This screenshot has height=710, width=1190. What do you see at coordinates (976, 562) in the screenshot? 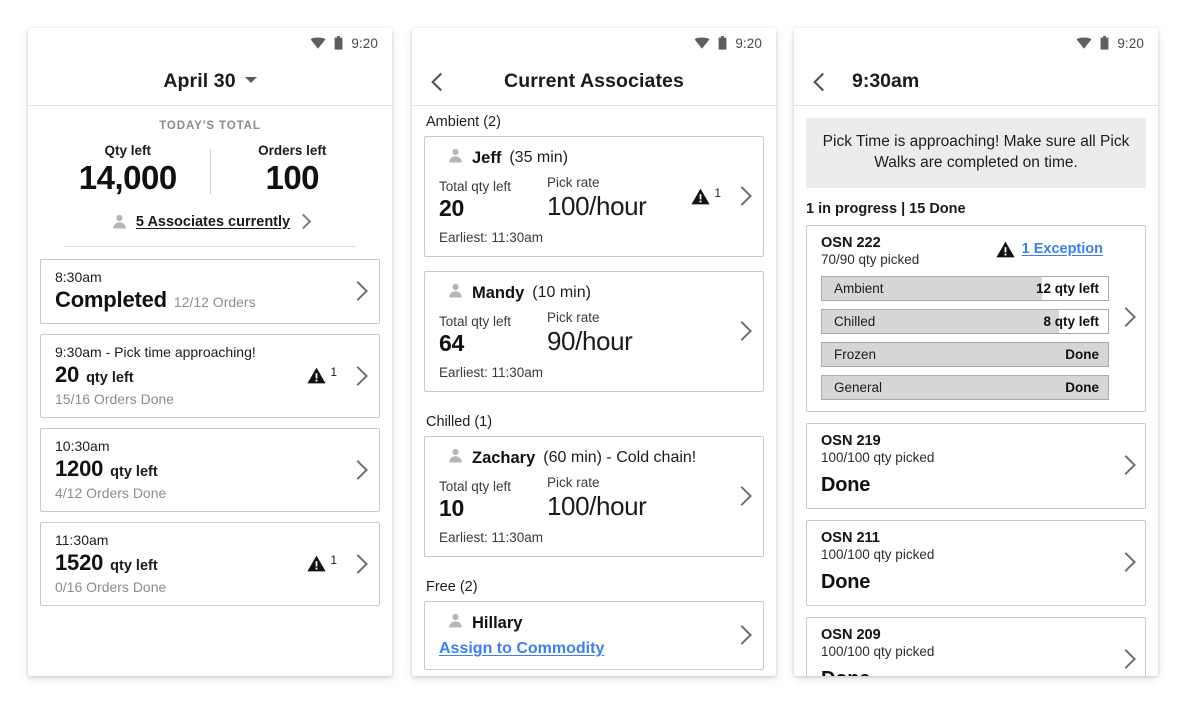
I see `order-card: OSN 211 100/100 qty picked Done` at bounding box center [976, 562].